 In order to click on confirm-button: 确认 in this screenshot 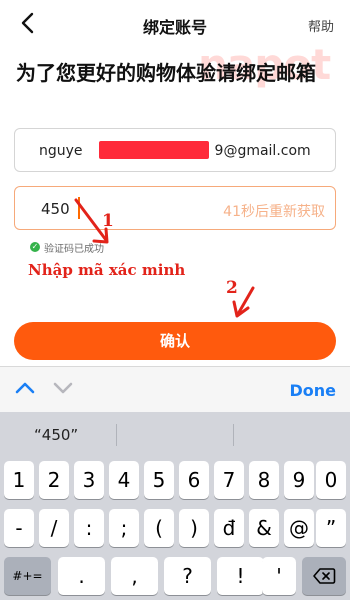, I will do `click(175, 341)`.